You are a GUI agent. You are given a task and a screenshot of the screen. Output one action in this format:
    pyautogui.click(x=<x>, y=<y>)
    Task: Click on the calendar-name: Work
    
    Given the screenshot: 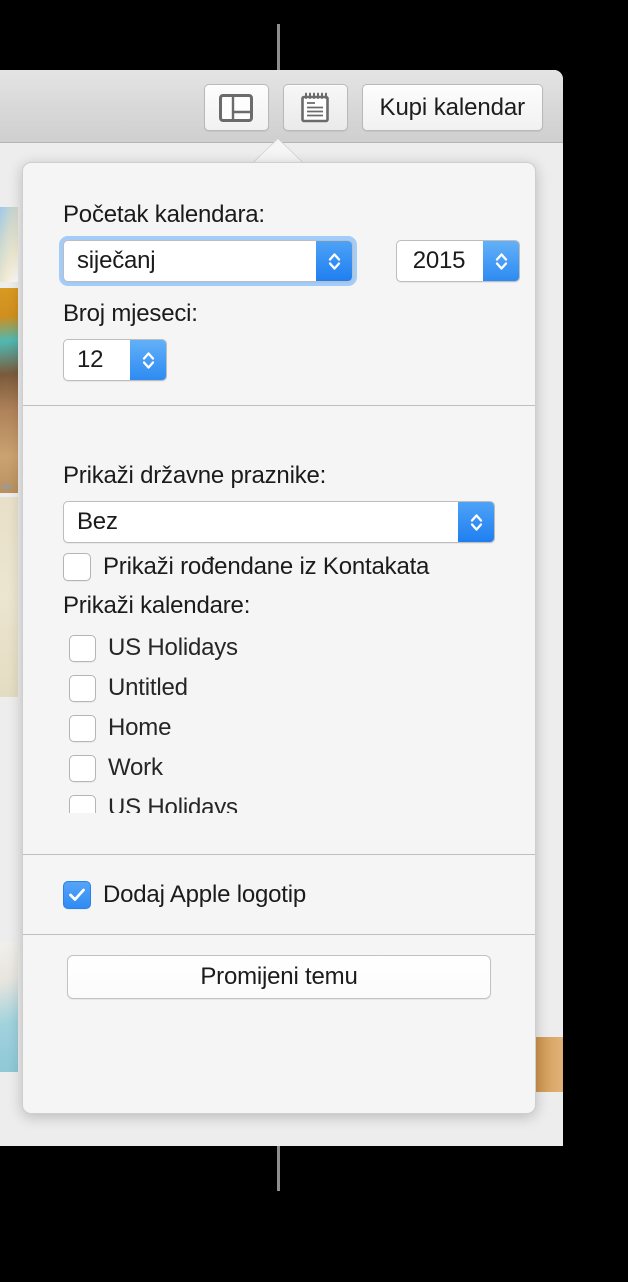 What is the action you would take?
    pyautogui.click(x=135, y=767)
    